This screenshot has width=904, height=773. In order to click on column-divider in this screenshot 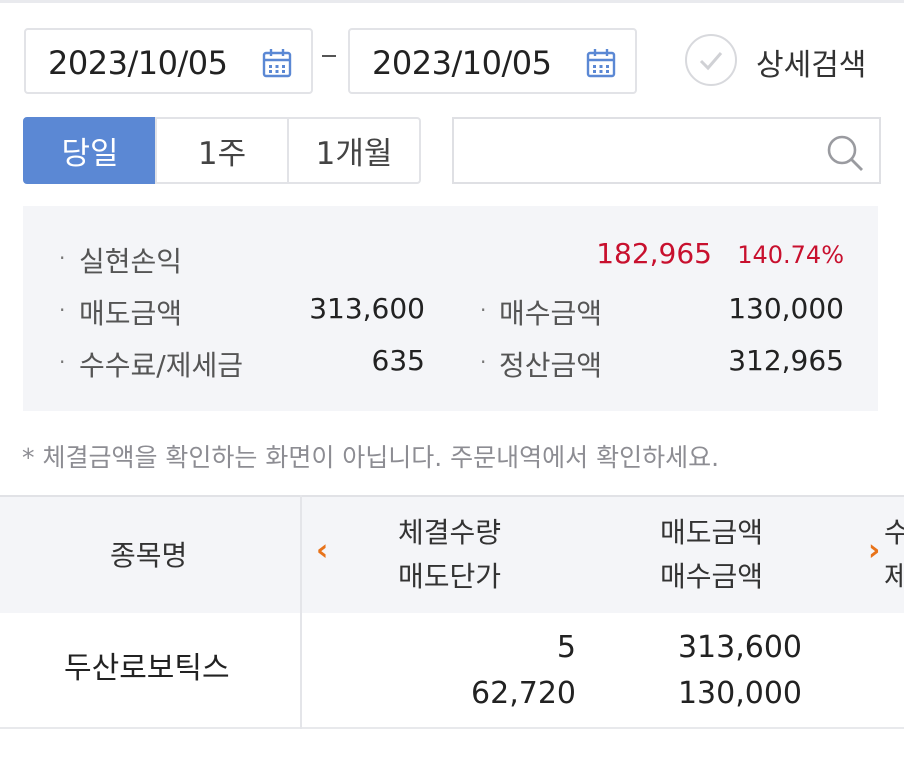, I will do `click(301, 612)`.